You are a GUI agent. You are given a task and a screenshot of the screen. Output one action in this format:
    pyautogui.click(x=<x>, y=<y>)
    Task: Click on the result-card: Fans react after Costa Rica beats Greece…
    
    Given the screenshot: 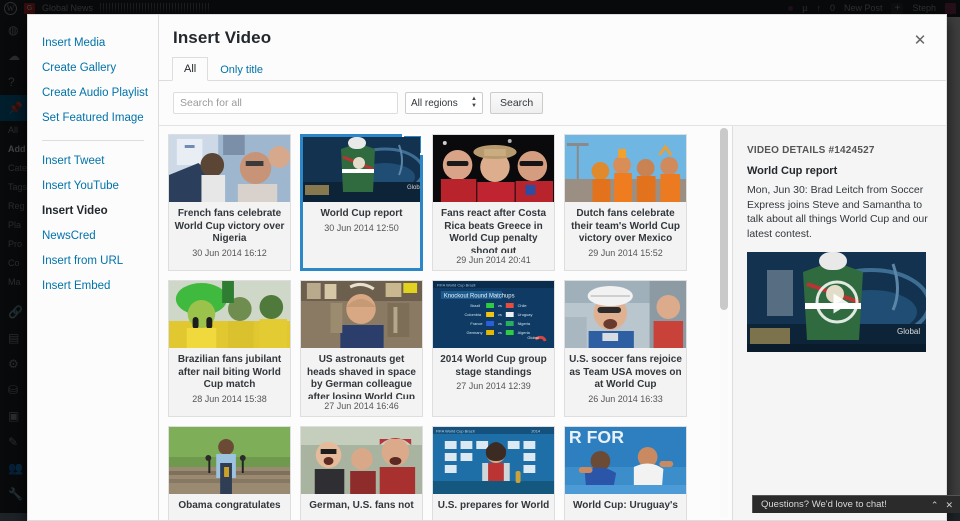 What is the action you would take?
    pyautogui.click(x=493, y=202)
    